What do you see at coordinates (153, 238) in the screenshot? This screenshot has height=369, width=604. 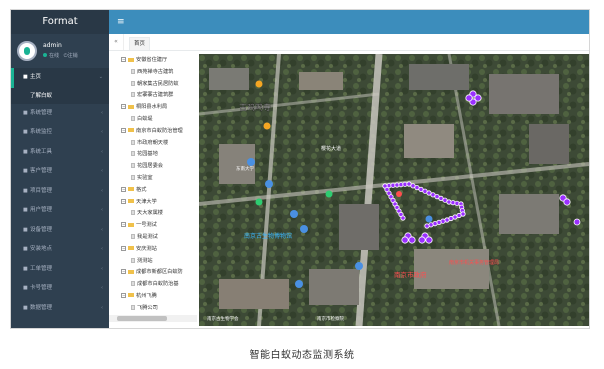 I see `tree-leaf-node: 我是测试` at bounding box center [153, 238].